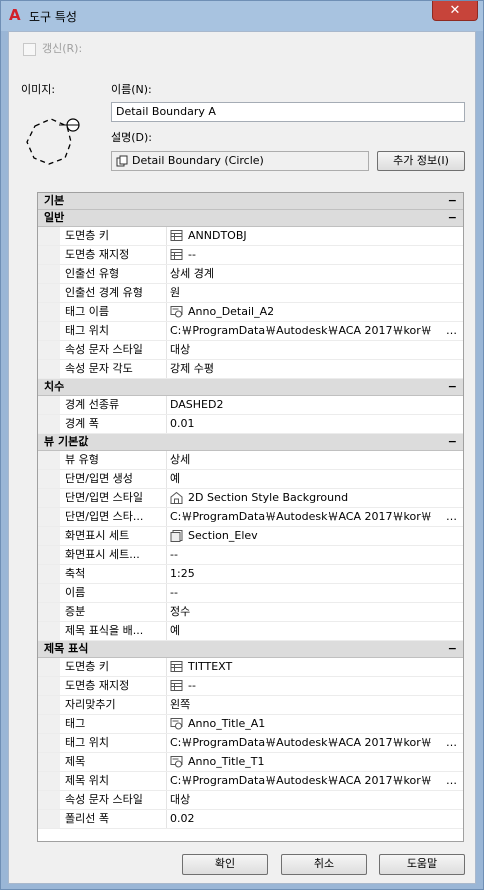 The height and width of the screenshot is (890, 484). Describe the element at coordinates (315, 536) in the screenshot. I see `property-value: Section_Elev` at that location.